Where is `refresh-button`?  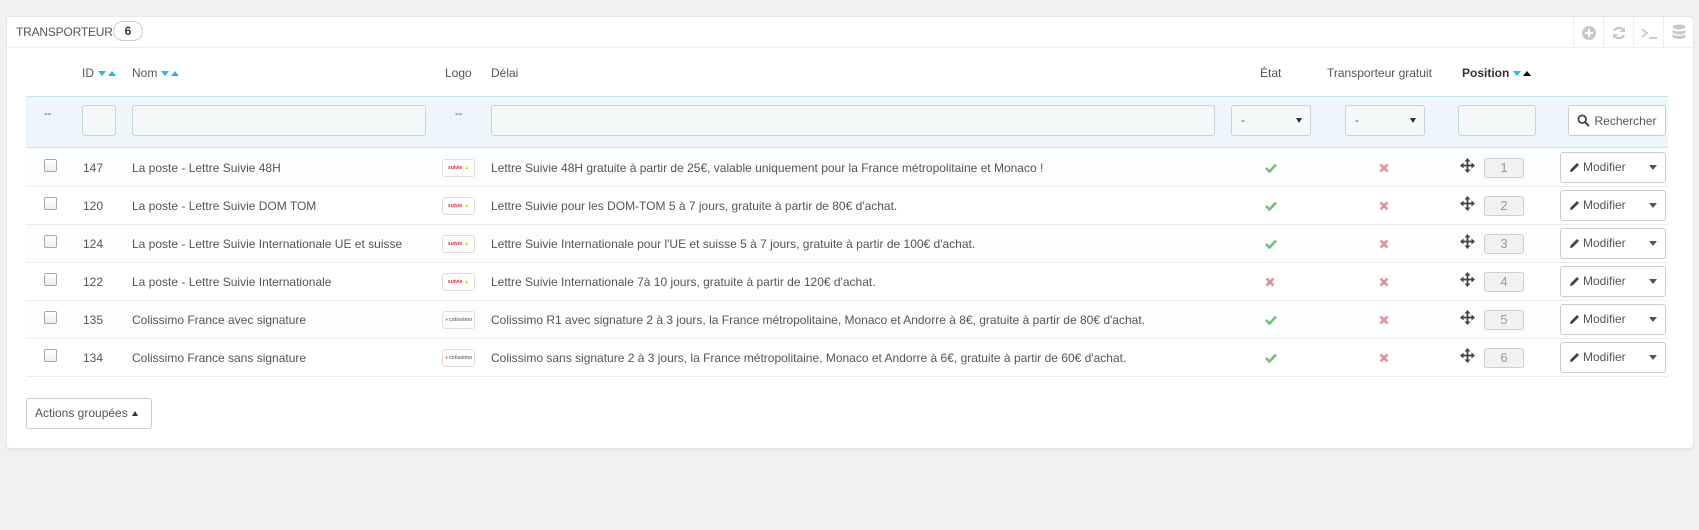
refresh-button is located at coordinates (1618, 32).